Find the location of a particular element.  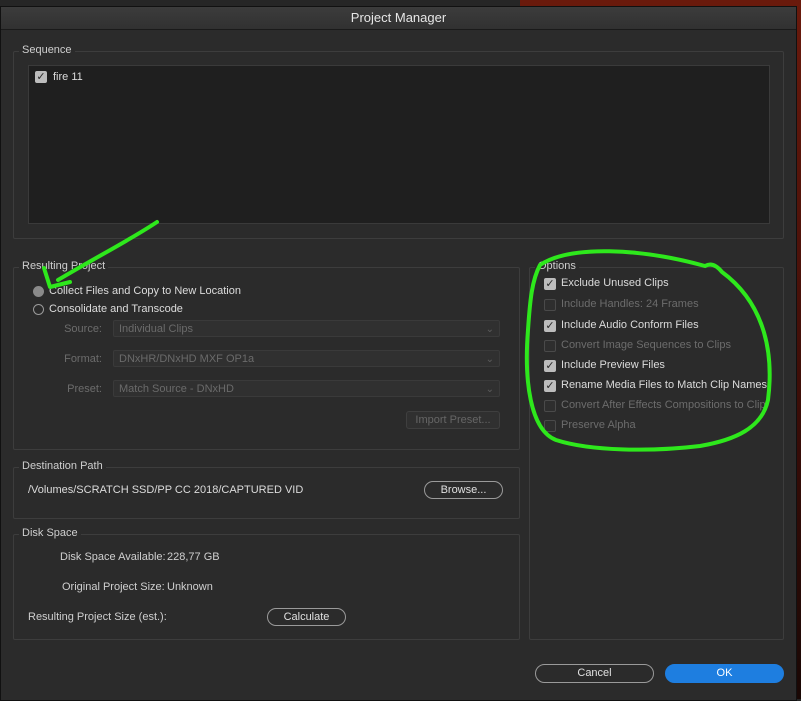

source-select: Individual Clips ⌄ is located at coordinates (306, 328).